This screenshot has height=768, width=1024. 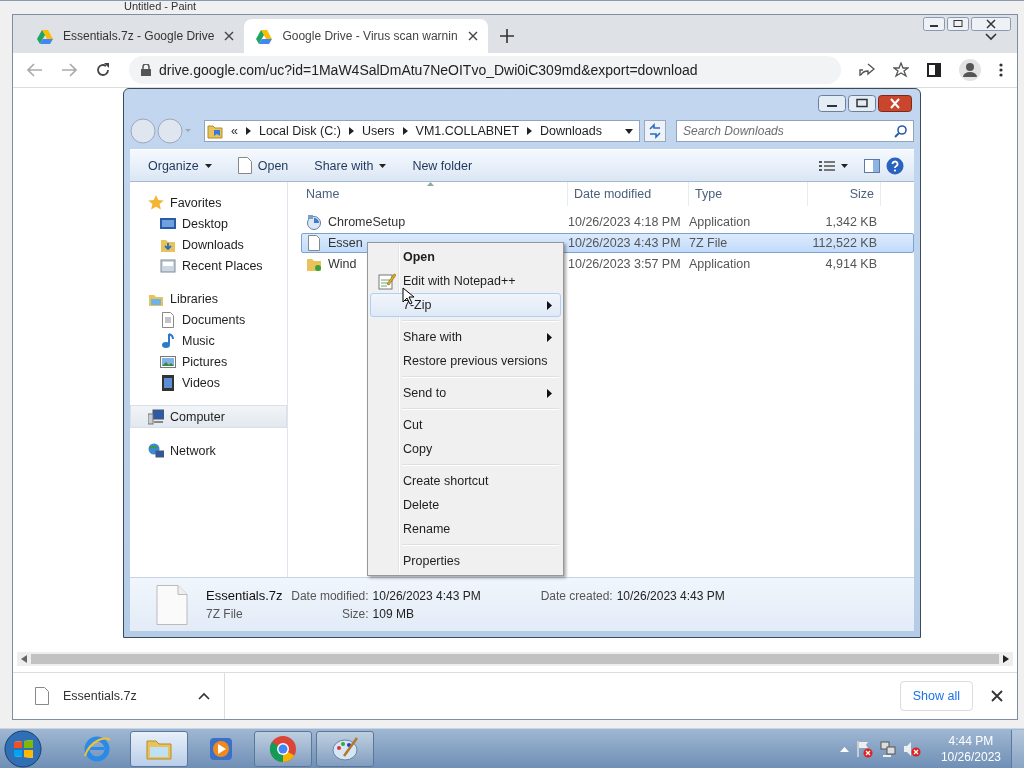 What do you see at coordinates (263, 165) in the screenshot?
I see `toolbar-button: Open` at bounding box center [263, 165].